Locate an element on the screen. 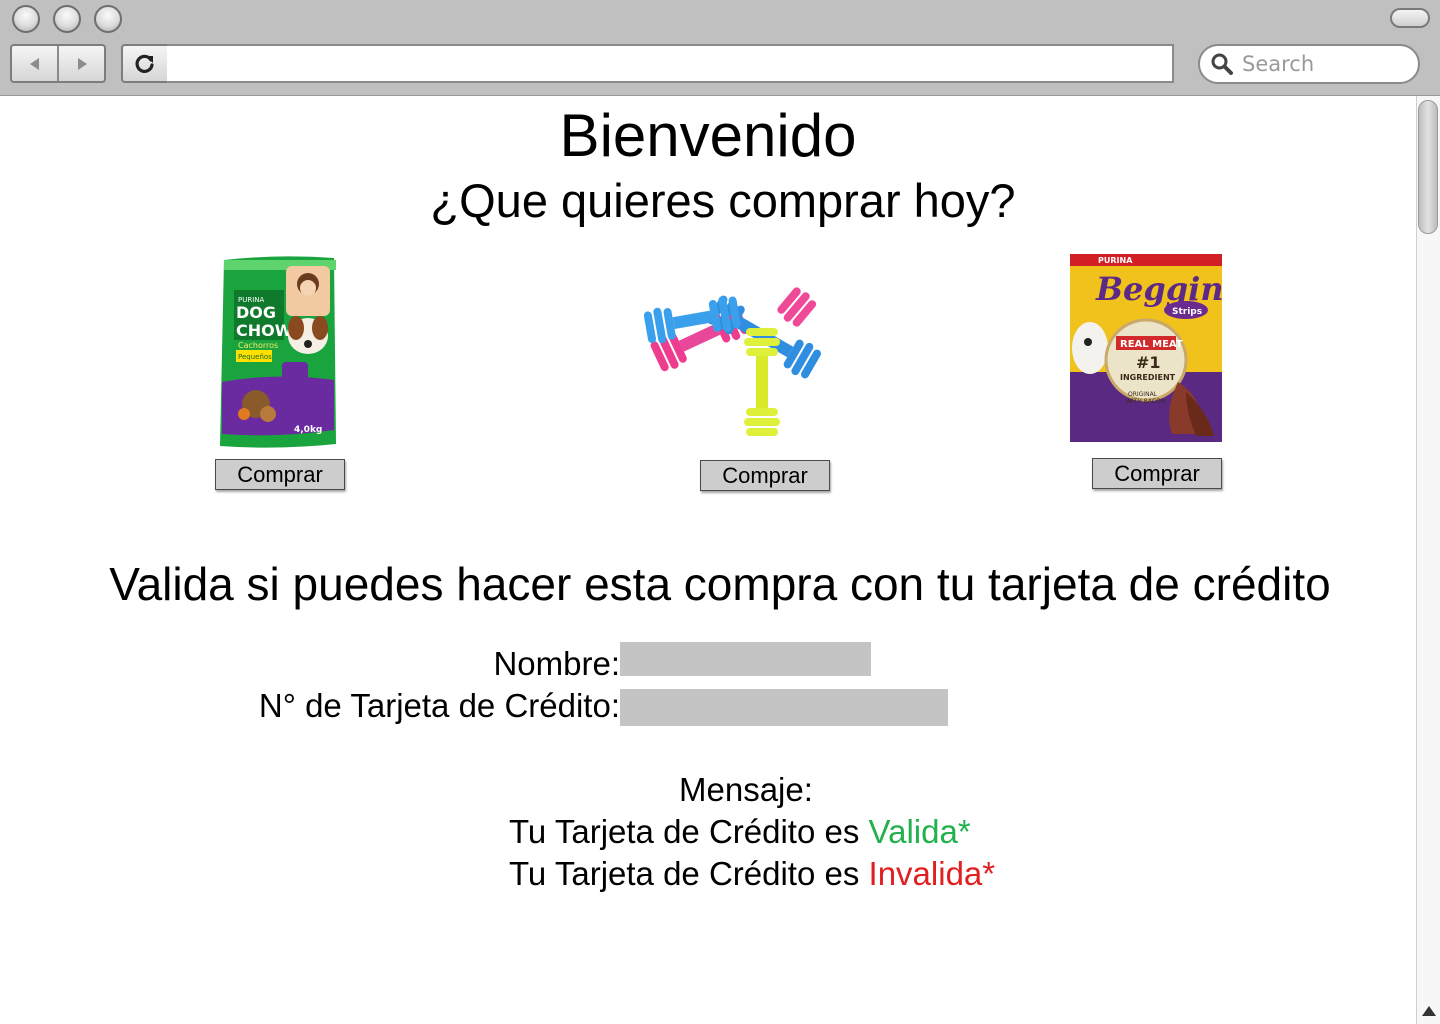  pack-name-text: Beggin' is located at coordinates (1159, 289).